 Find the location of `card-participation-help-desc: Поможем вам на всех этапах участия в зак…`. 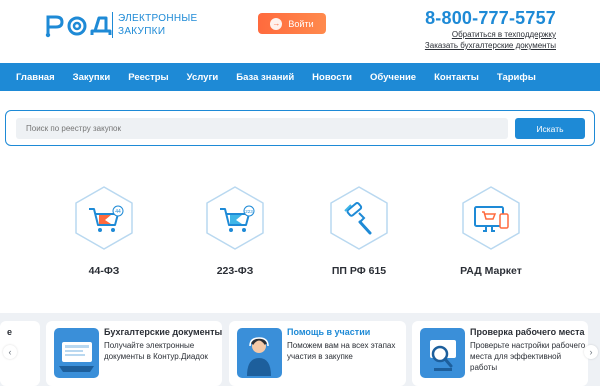

card-participation-help-desc: Поможем вам на всех этапах участия в зак… is located at coordinates (341, 351).